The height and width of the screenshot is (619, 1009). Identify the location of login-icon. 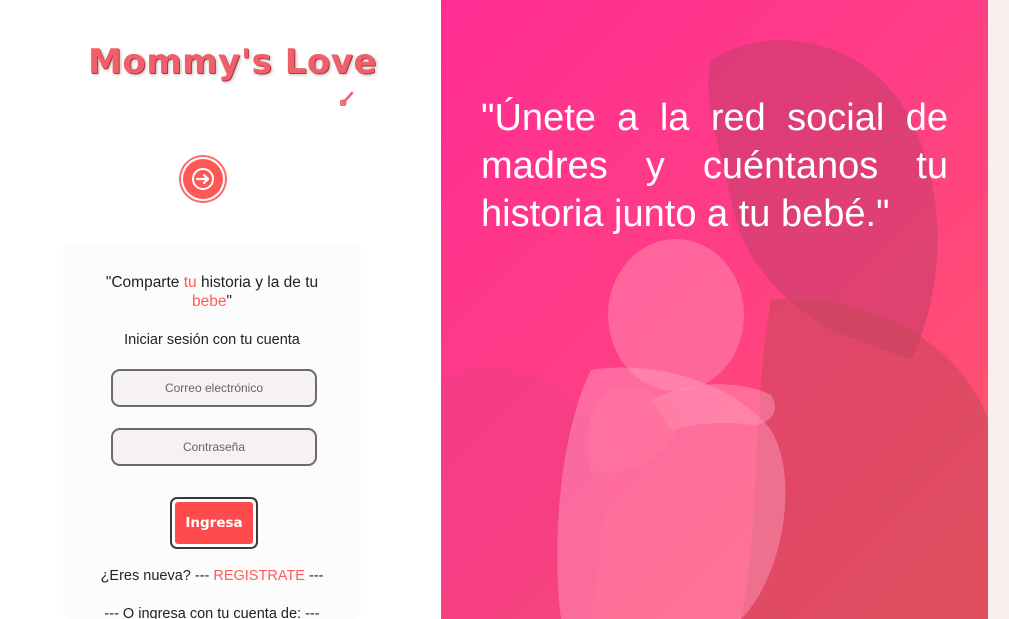
(203, 179).